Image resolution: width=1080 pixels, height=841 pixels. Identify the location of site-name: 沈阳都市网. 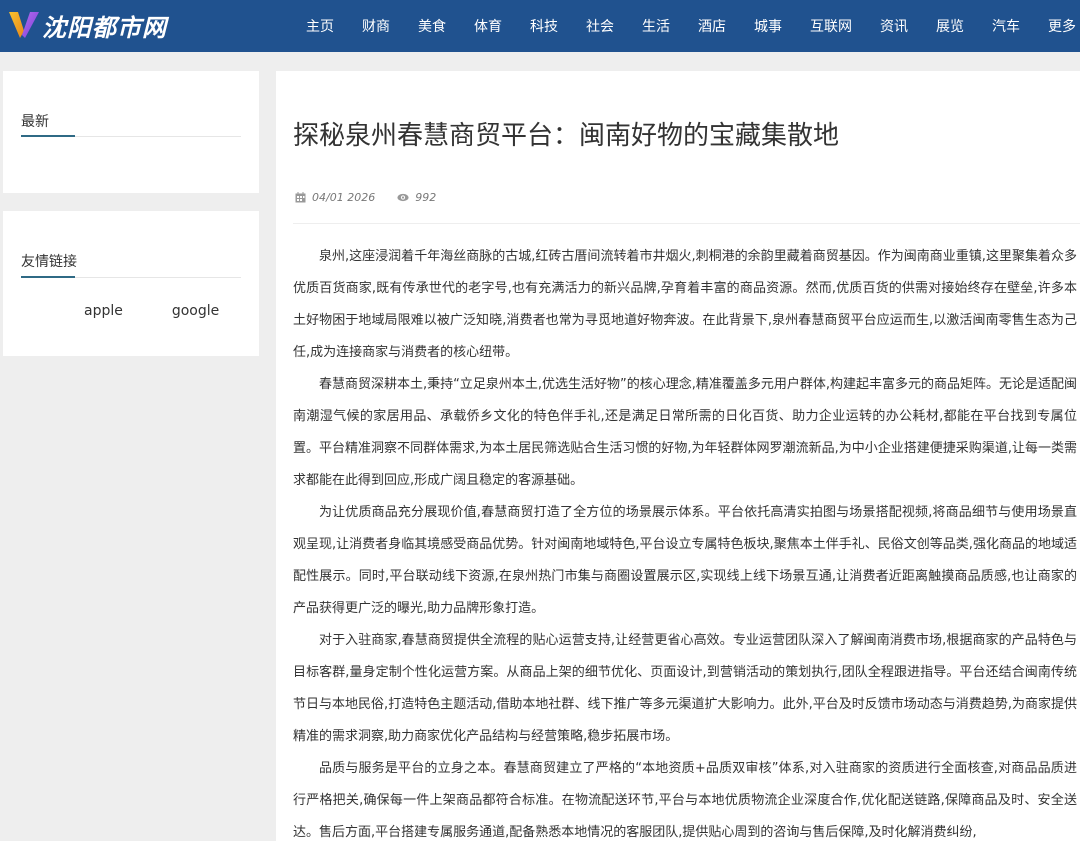
(104, 27).